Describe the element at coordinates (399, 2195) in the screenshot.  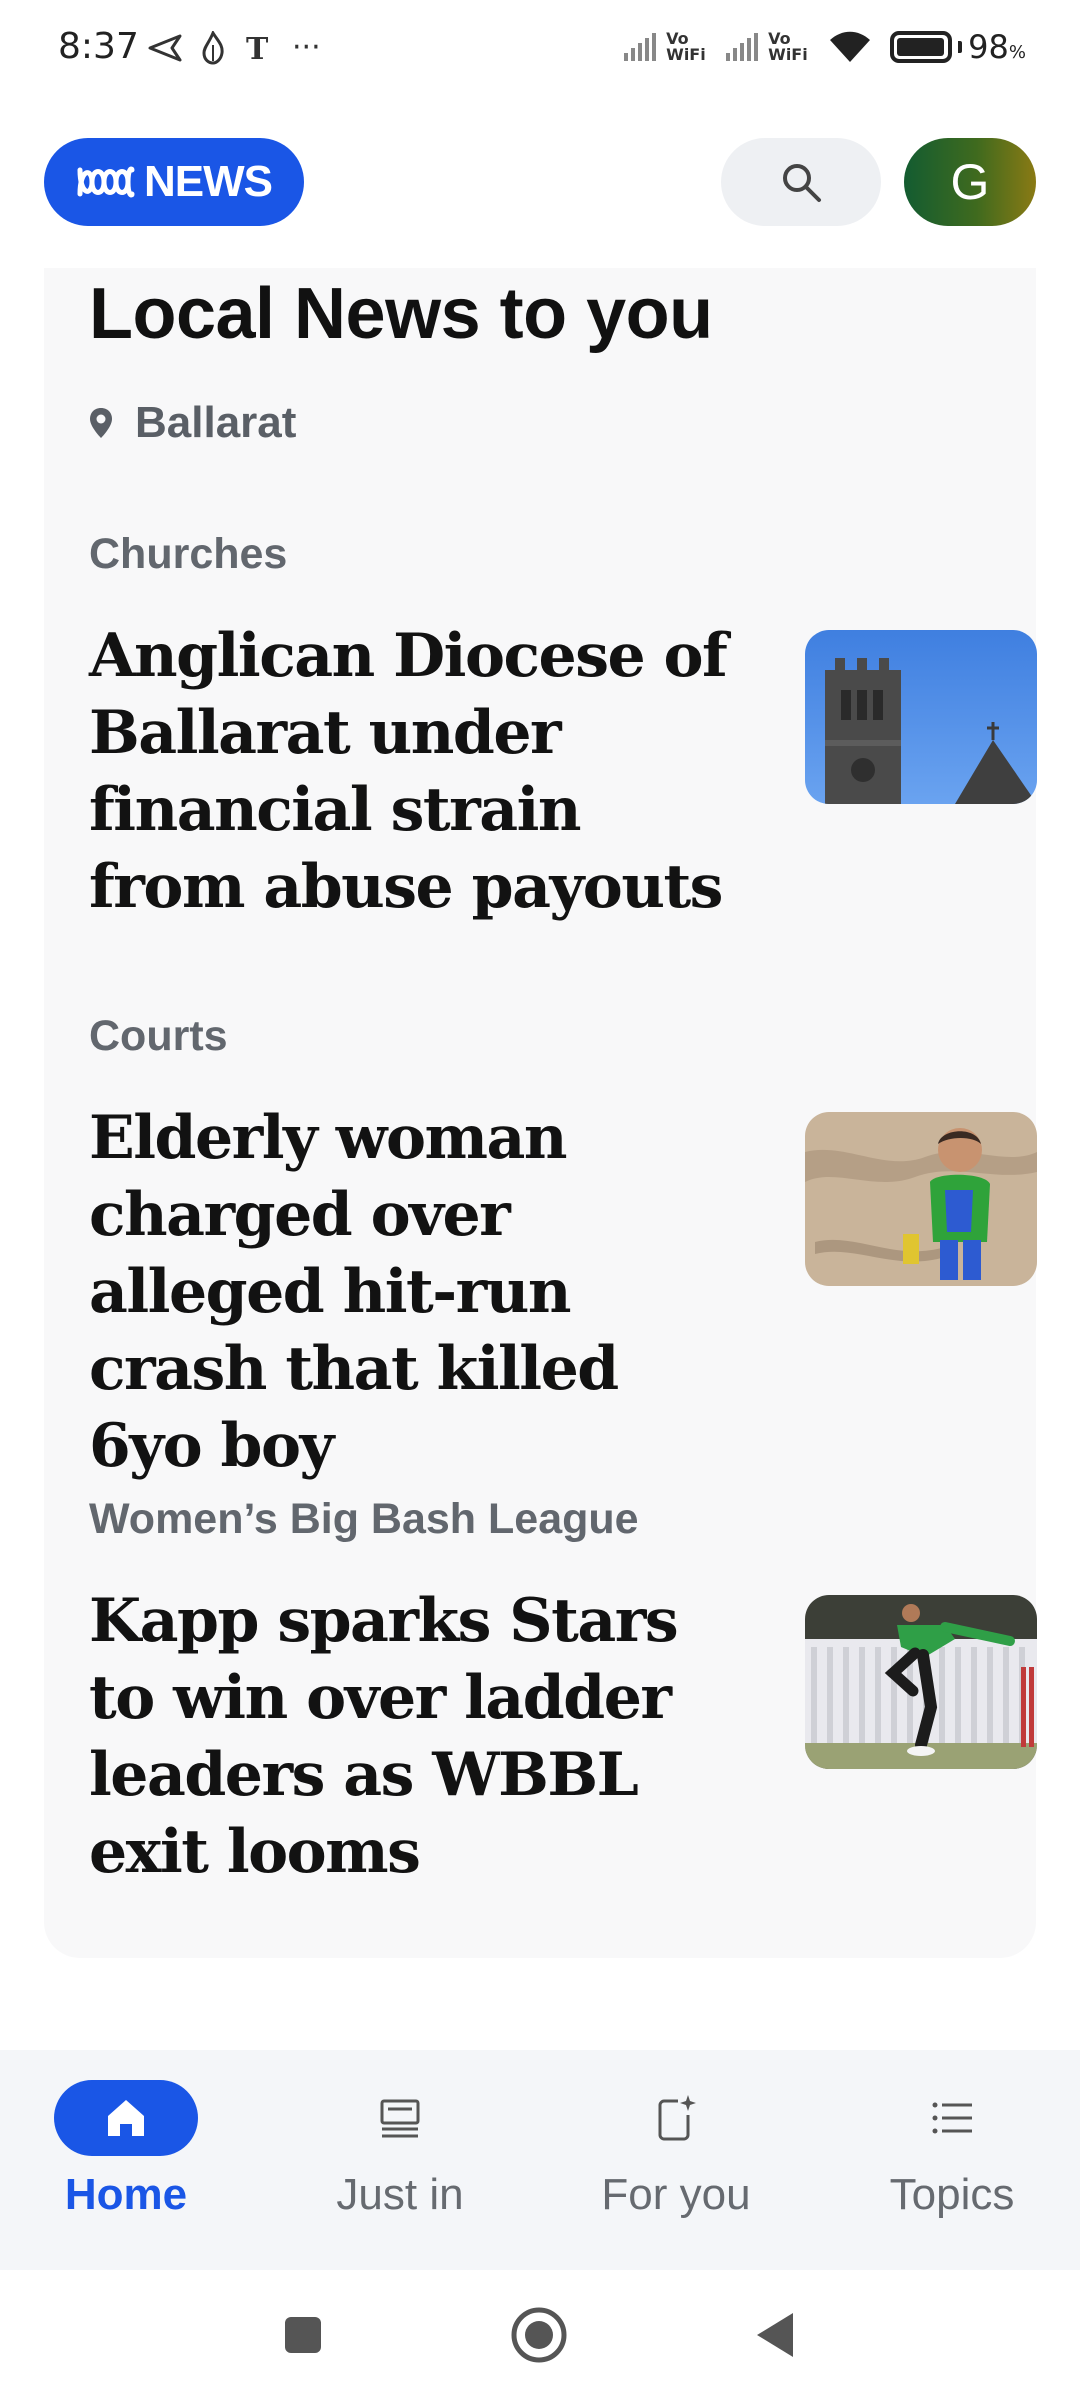
I see `nav-just-in-label: Just in` at that location.